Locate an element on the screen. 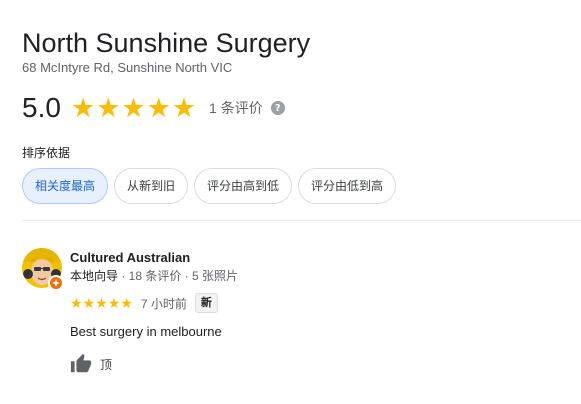  divider is located at coordinates (301, 220).